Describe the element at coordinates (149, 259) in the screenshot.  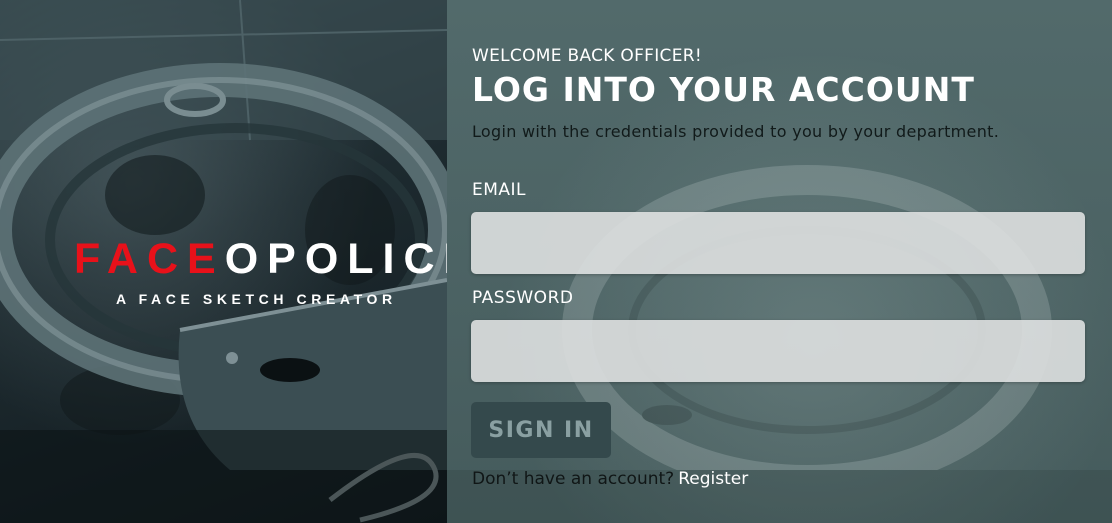
I see `logo-face-text: FACE` at that location.